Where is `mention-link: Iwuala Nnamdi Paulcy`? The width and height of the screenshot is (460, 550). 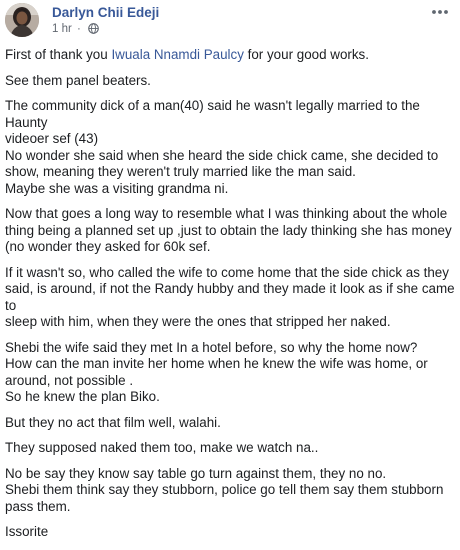
mention-link: Iwuala Nnamdi Paulcy is located at coordinates (177, 54).